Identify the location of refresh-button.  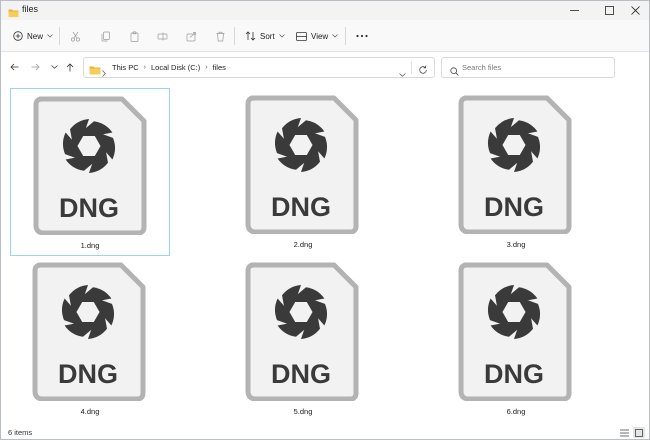
(423, 71).